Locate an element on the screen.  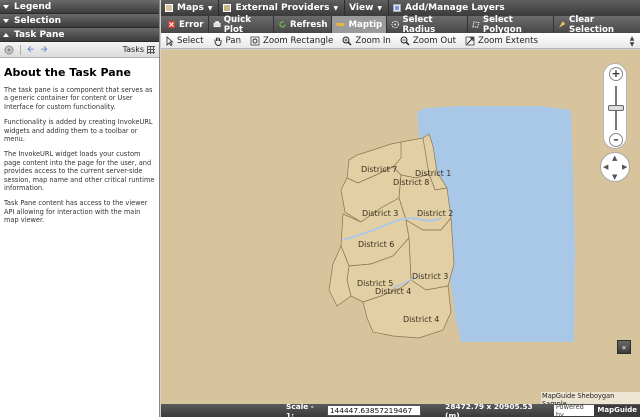
home-icon is located at coordinates (9, 50).